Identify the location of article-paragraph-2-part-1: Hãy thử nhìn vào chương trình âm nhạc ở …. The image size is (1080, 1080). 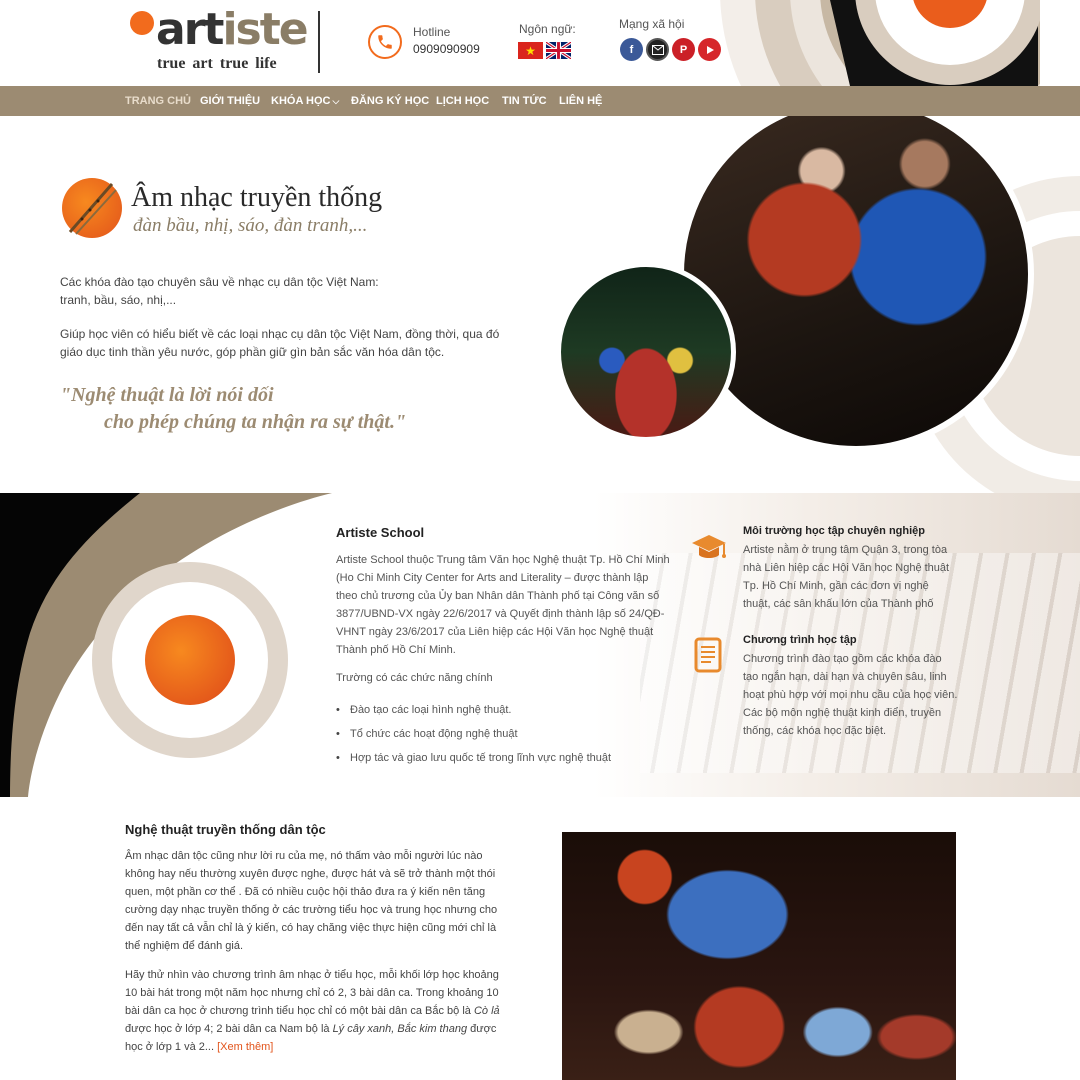
(312, 993).